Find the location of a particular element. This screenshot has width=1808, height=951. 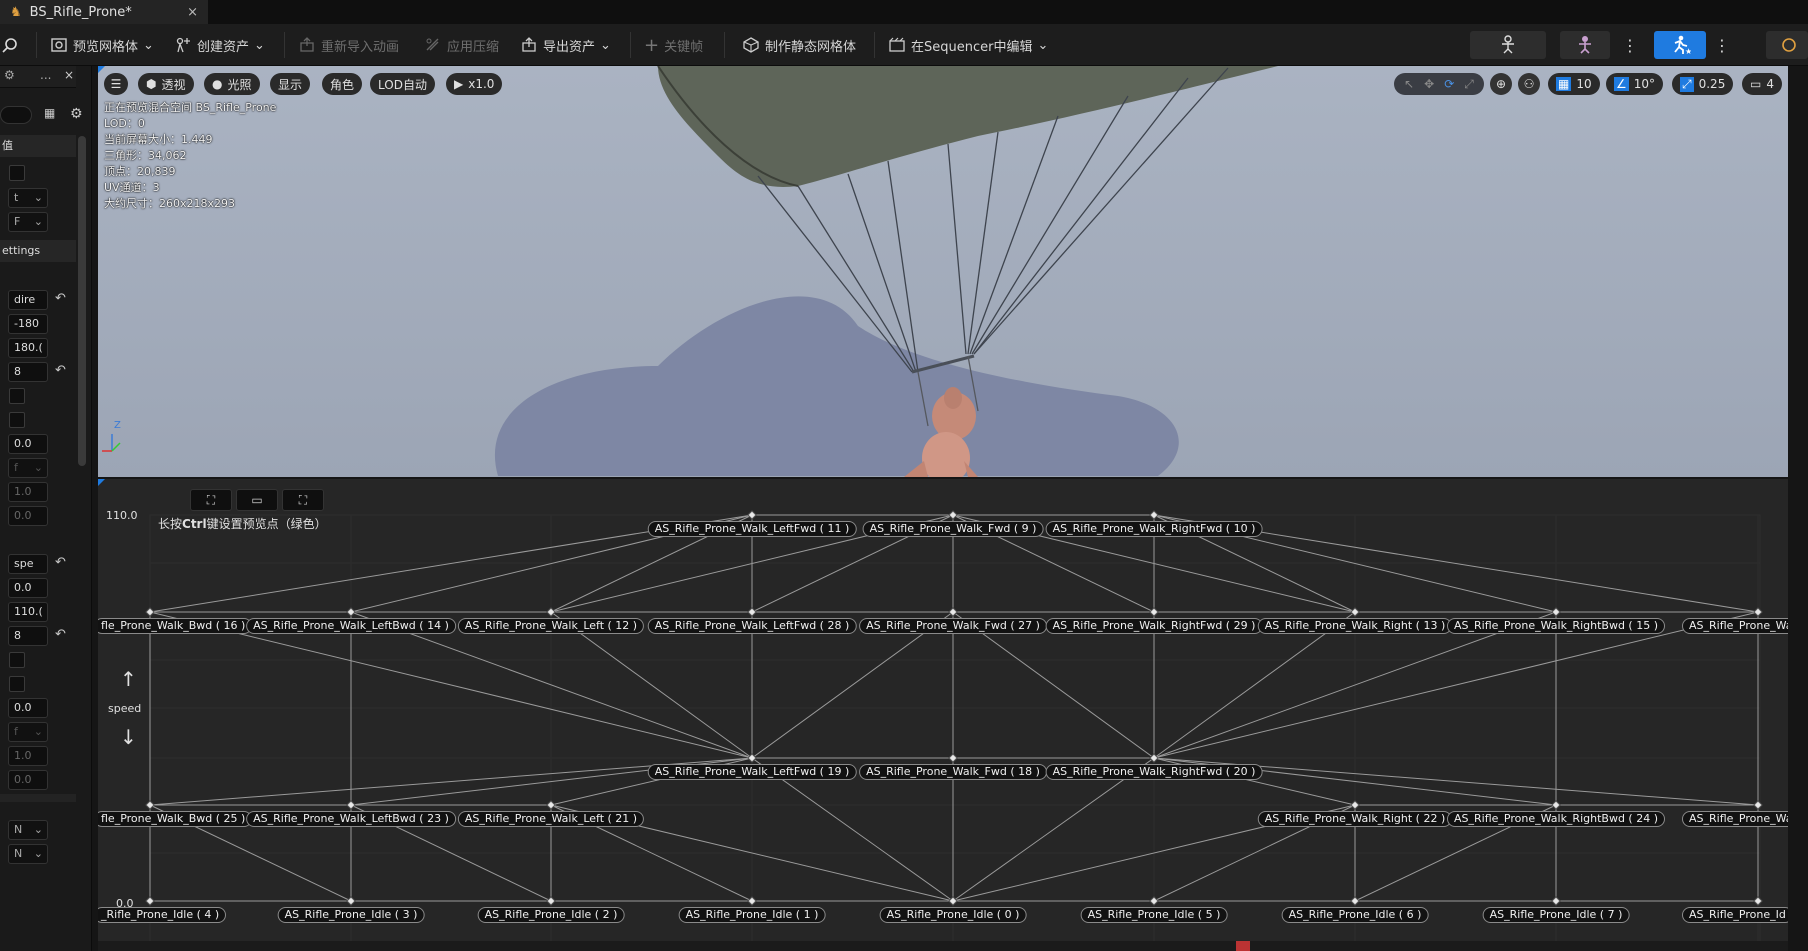

animation-mode-button: ★ is located at coordinates (1680, 45).